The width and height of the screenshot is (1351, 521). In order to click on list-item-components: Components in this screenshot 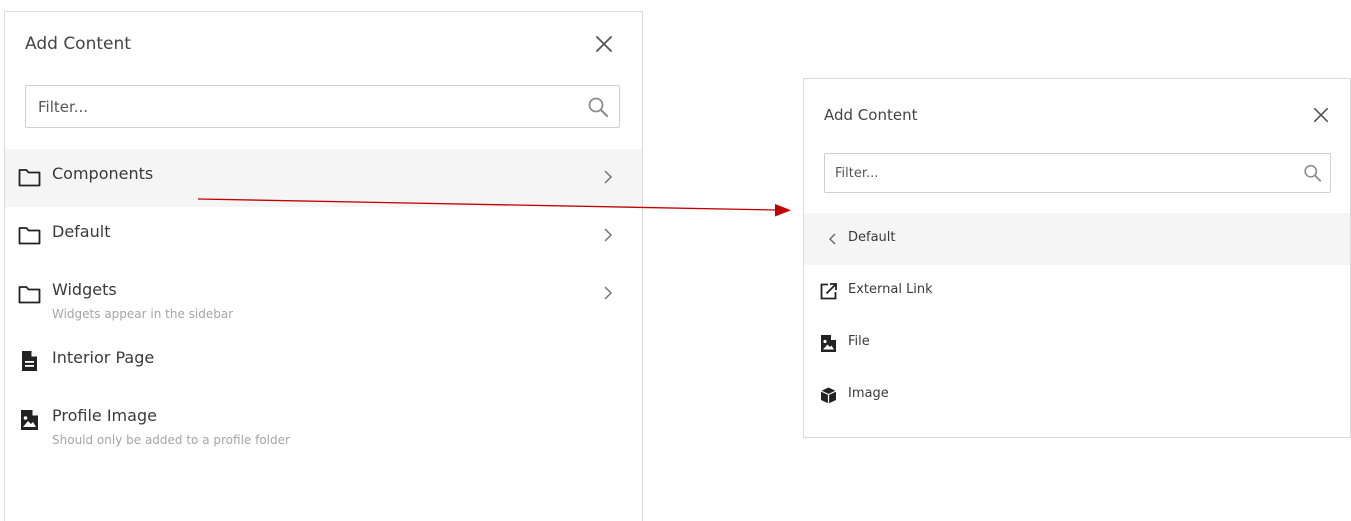, I will do `click(323, 178)`.